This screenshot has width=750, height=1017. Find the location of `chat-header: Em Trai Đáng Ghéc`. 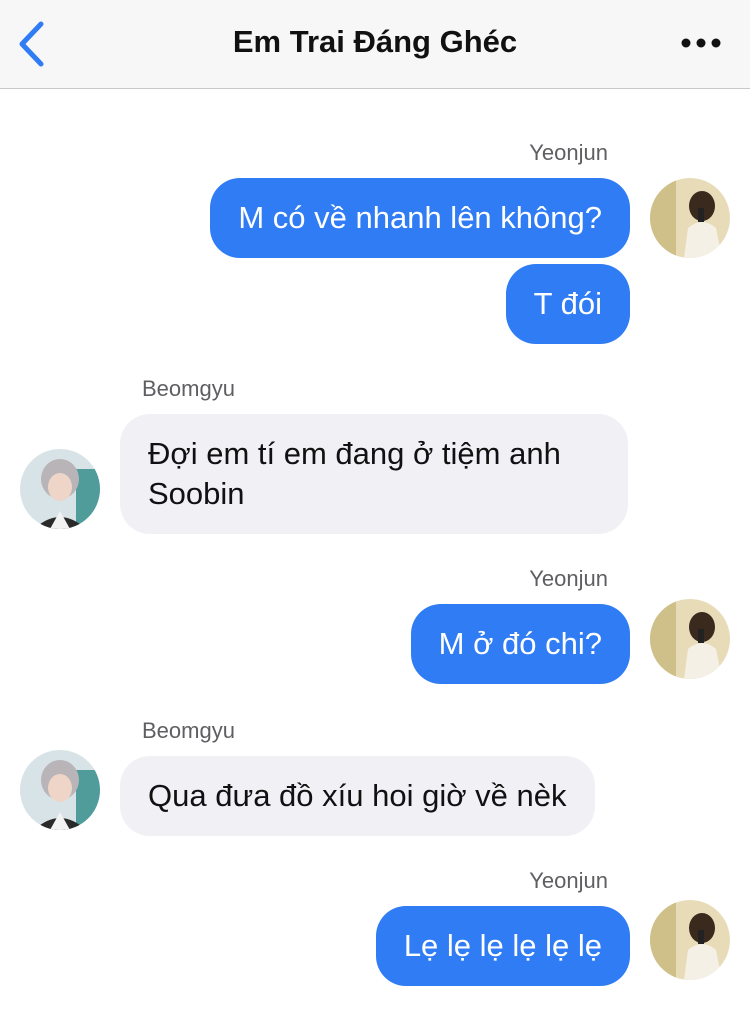

chat-header: Em Trai Đáng Ghéc is located at coordinates (375, 44).